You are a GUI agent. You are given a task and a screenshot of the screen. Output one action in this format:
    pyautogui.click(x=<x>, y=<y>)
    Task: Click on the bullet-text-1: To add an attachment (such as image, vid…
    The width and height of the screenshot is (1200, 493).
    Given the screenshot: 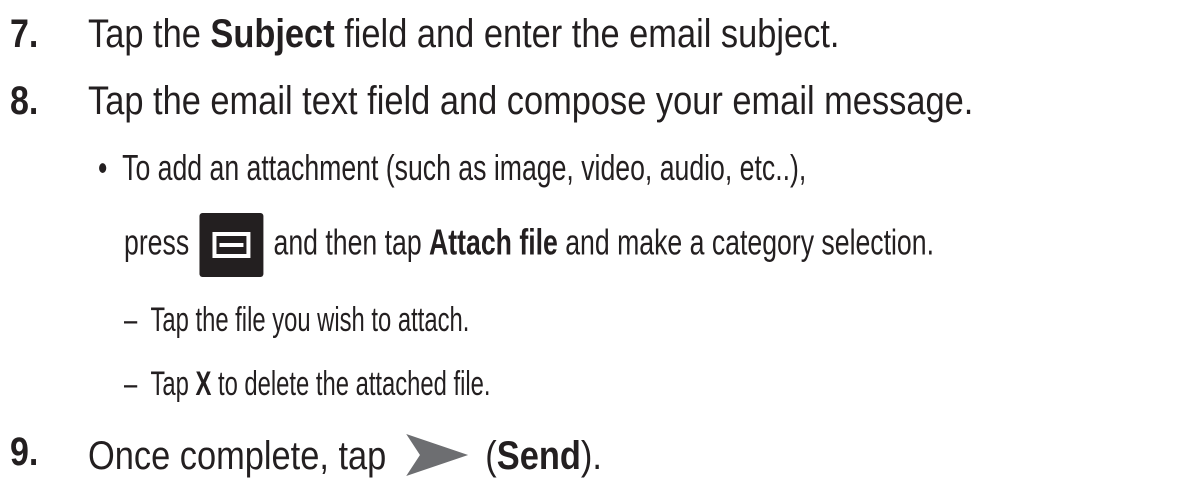 What is the action you would take?
    pyautogui.click(x=464, y=167)
    